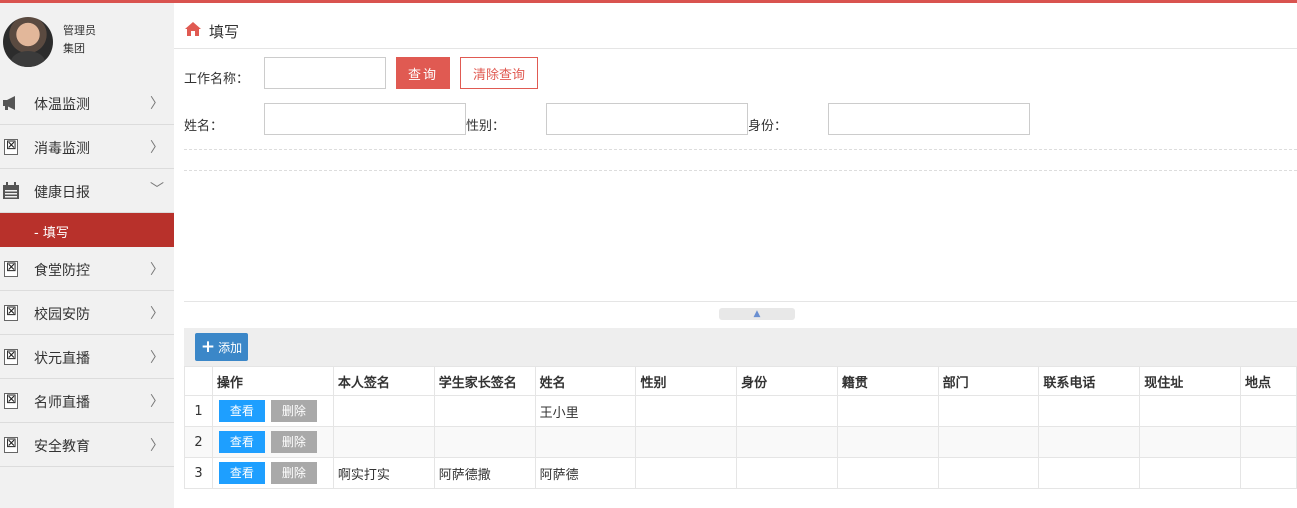 The image size is (1297, 508). What do you see at coordinates (87, 401) in the screenshot?
I see `sidebar-item-teacher-live: 名师直播 〉` at bounding box center [87, 401].